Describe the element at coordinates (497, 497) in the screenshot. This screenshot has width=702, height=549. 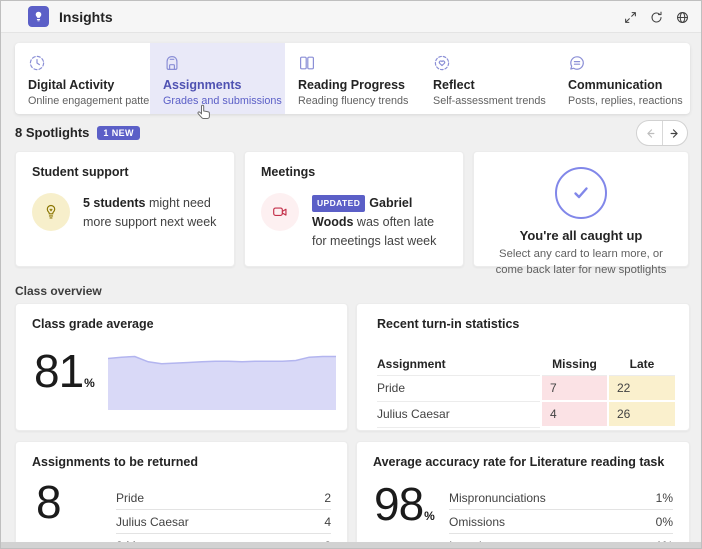
I see `item-label: Mispronunciations` at that location.